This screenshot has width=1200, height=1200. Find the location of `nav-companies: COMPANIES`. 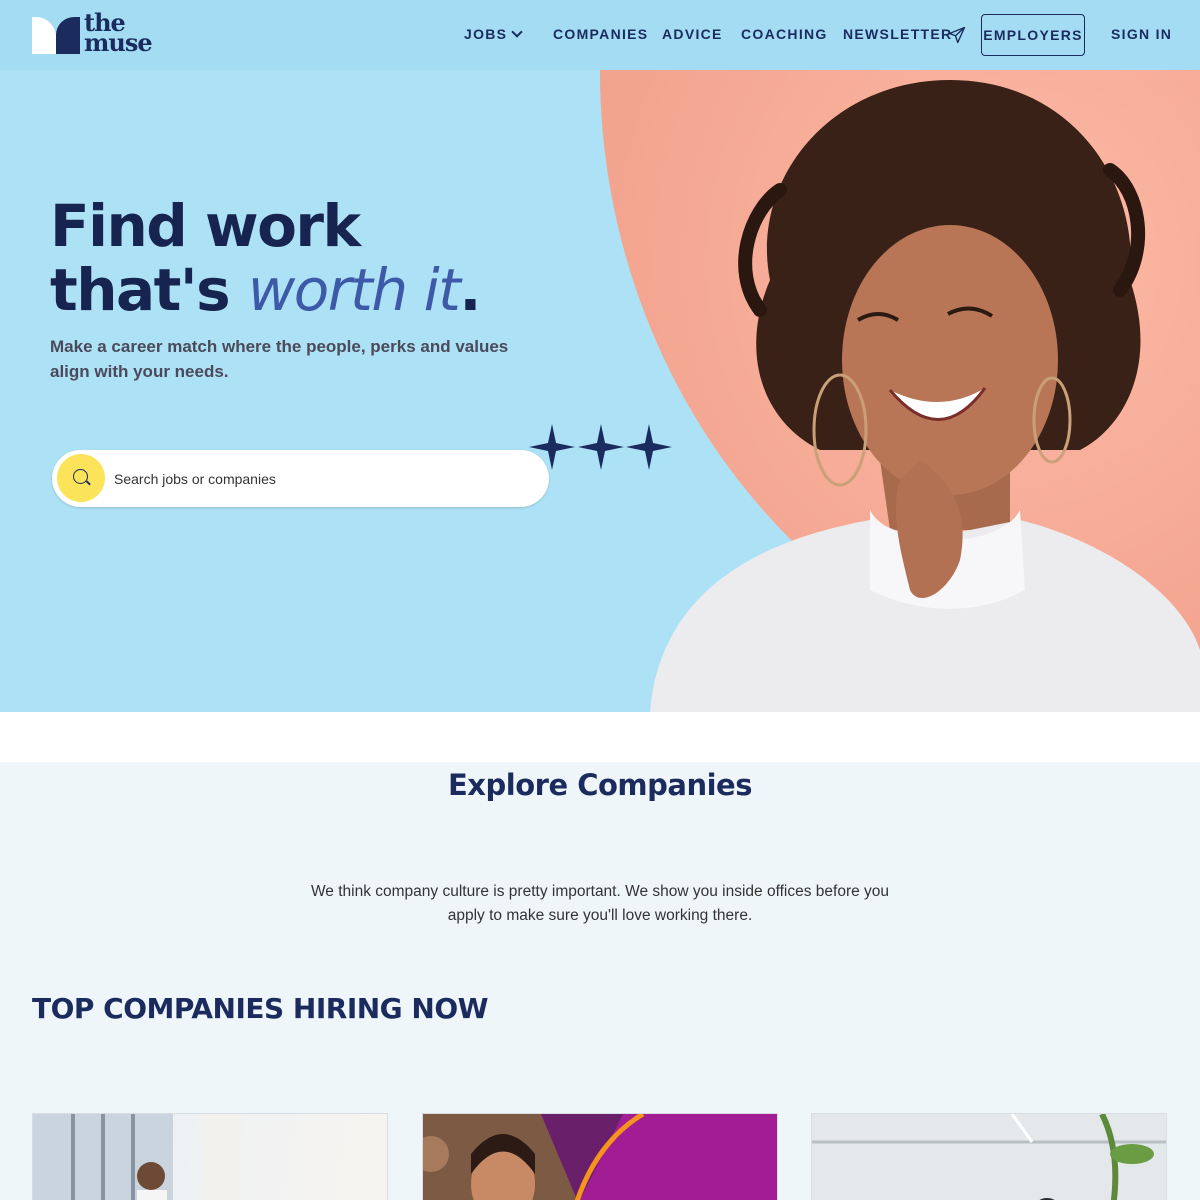

nav-companies: COMPANIES is located at coordinates (600, 34).